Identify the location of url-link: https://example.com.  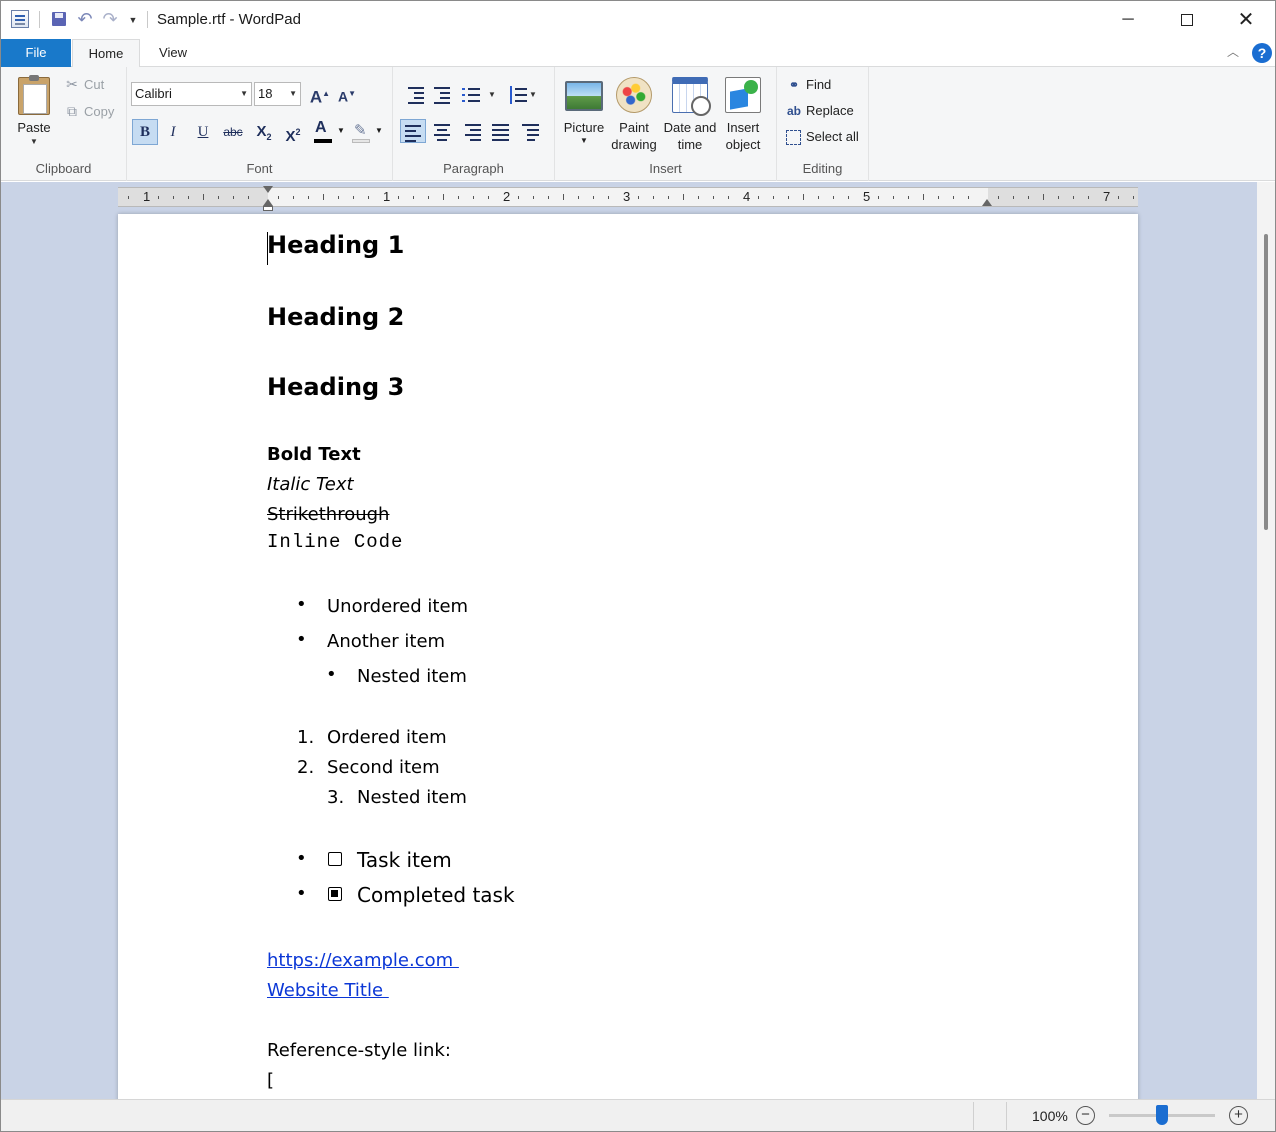
(363, 960).